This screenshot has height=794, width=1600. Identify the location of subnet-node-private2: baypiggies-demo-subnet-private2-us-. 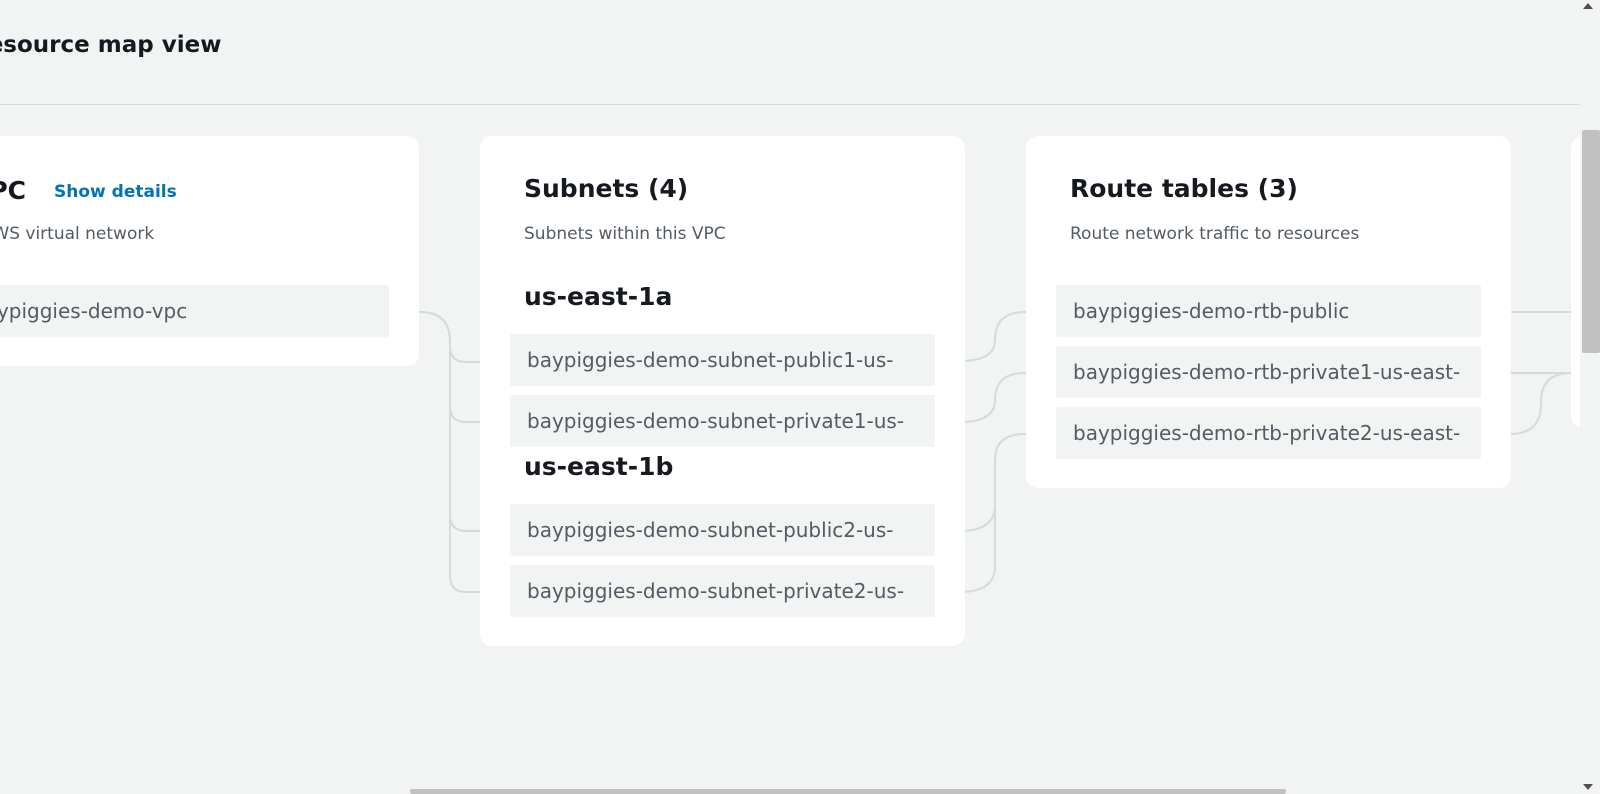
(722, 591).